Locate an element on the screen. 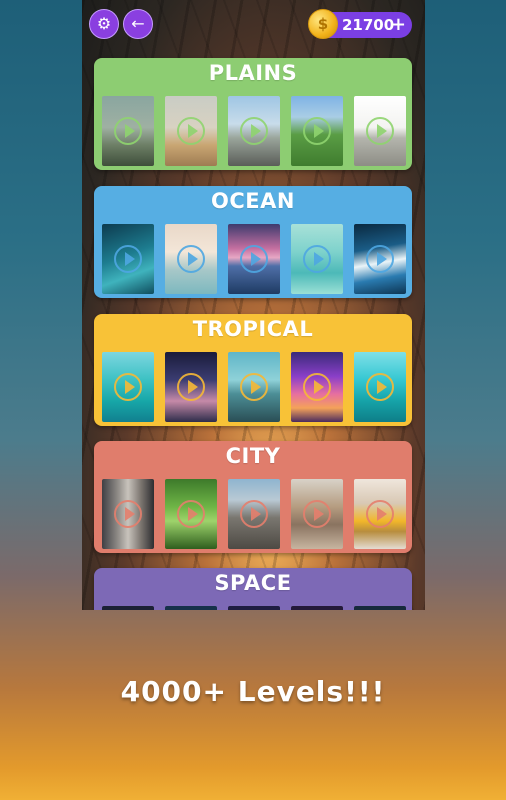 This screenshot has width=506, height=800. coin-balance: $ 21700 + is located at coordinates (360, 24).